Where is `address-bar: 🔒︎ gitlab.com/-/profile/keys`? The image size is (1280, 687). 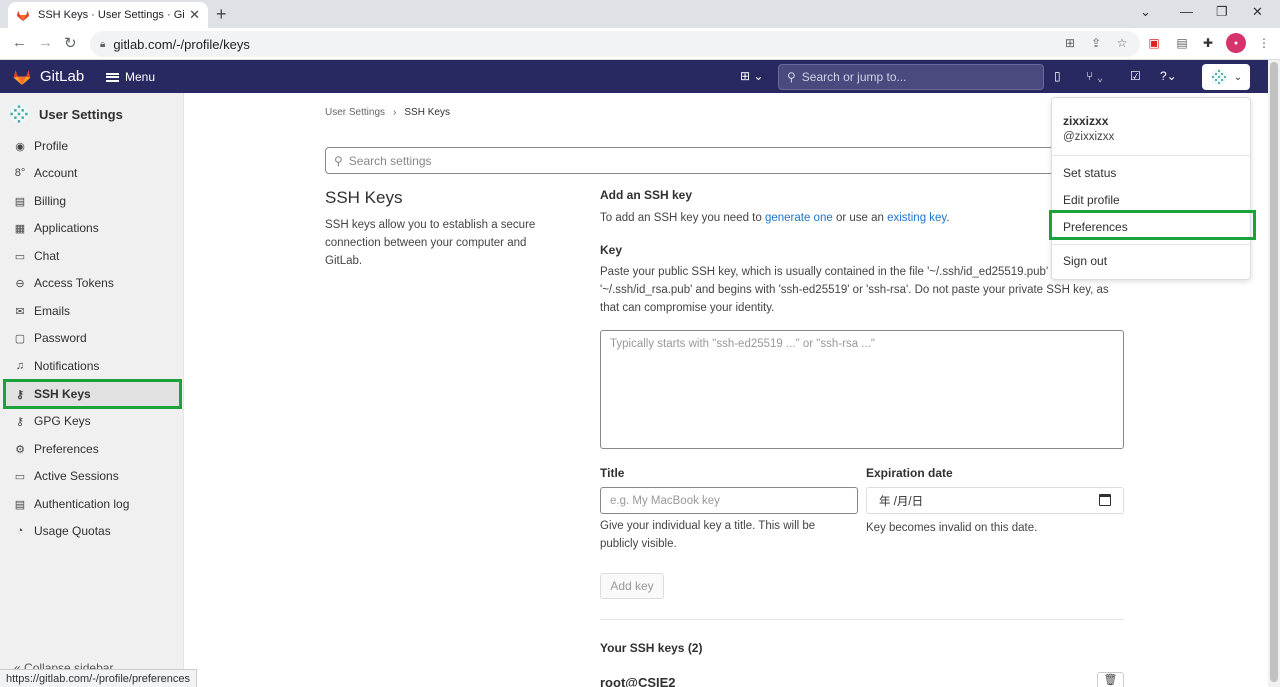 address-bar: 🔒︎ gitlab.com/-/profile/keys is located at coordinates (615, 44).